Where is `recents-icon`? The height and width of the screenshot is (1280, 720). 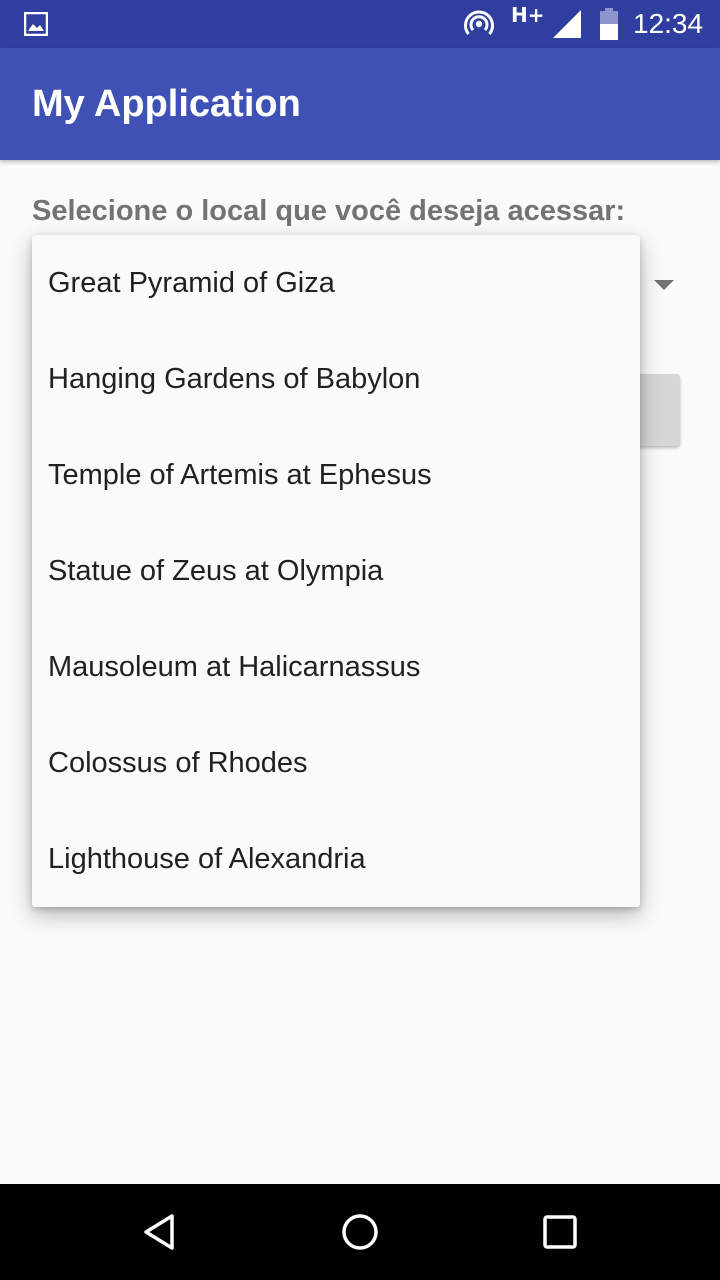 recents-icon is located at coordinates (560, 1232).